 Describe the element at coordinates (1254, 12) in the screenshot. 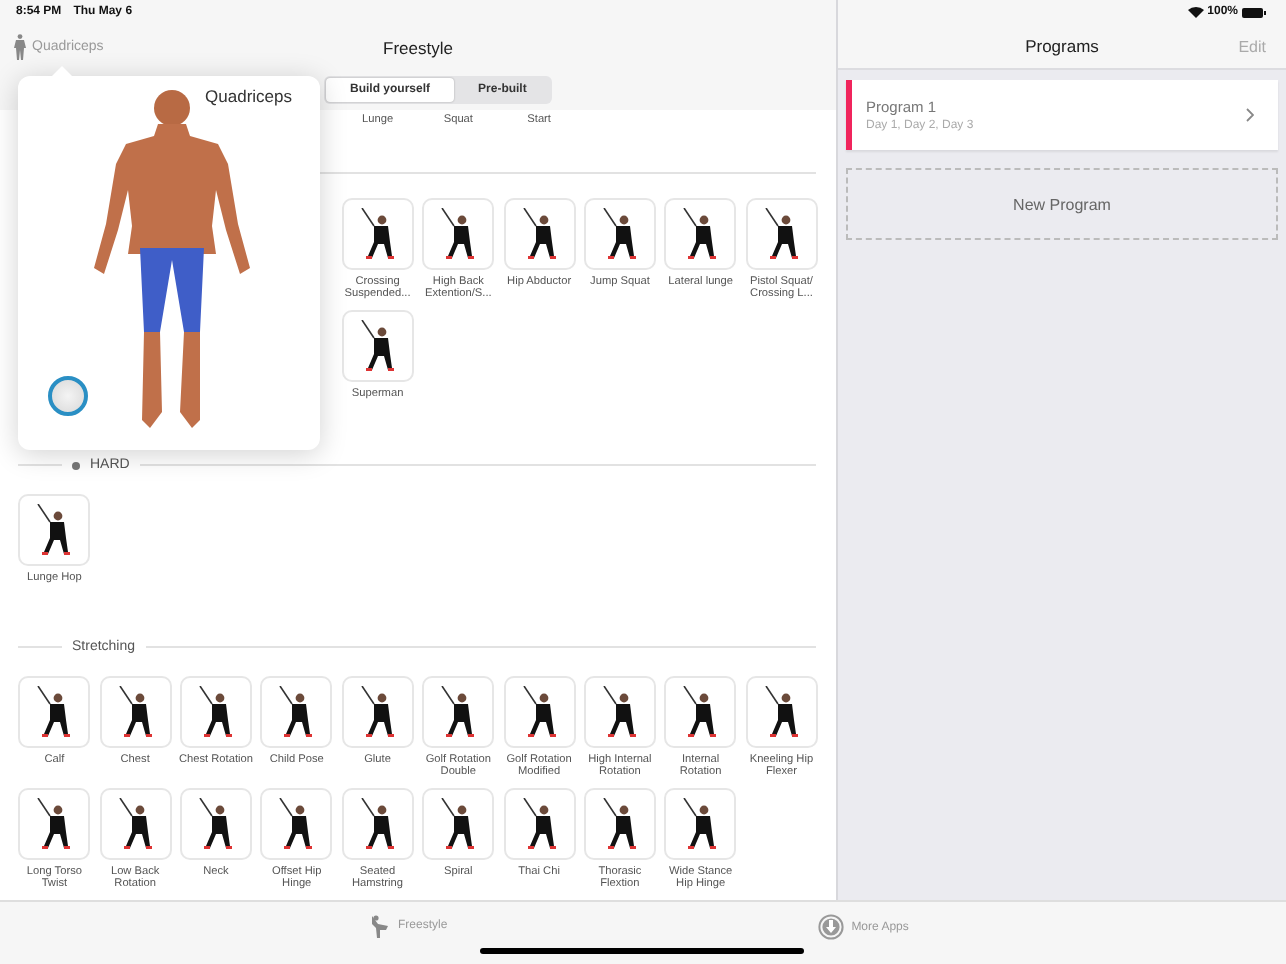

I see `battery-icon` at that location.